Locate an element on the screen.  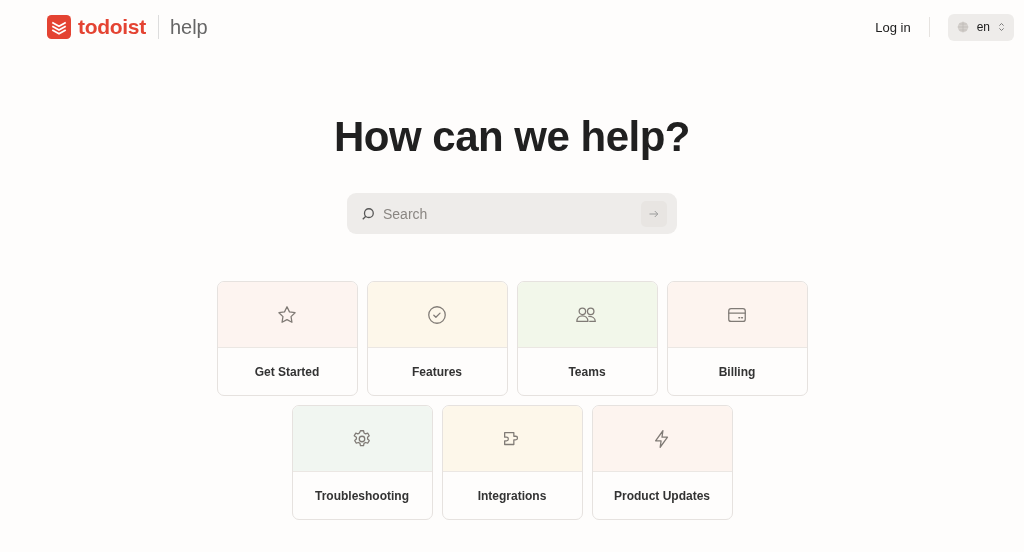
category-label: Integrations is located at coordinates (512, 496).